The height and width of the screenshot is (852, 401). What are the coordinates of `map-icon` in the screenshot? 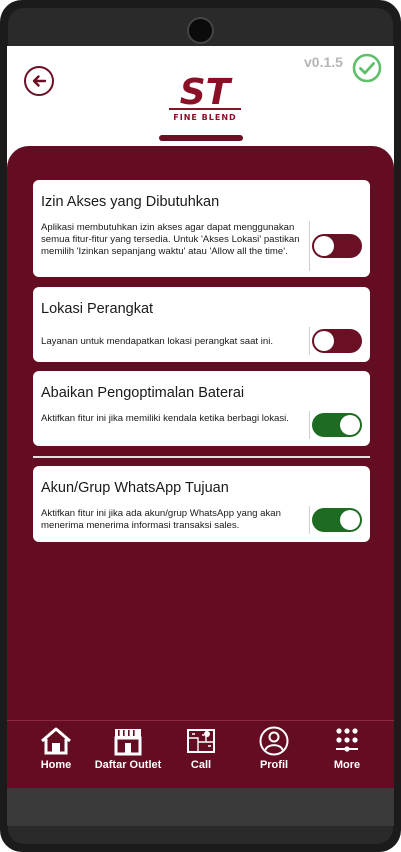 It's located at (201, 741).